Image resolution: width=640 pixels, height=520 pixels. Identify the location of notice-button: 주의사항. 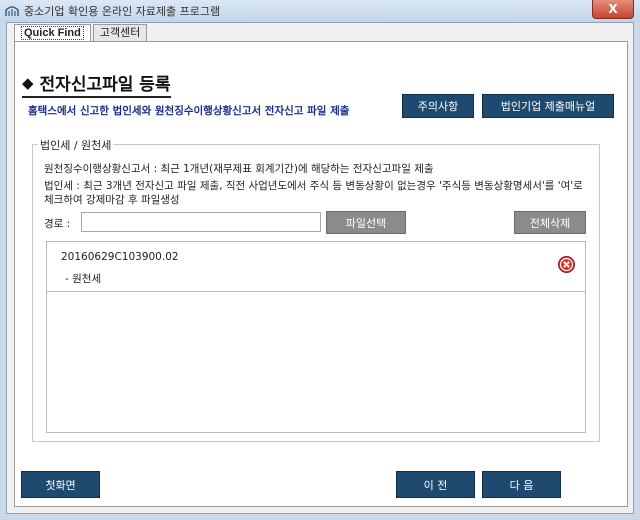
(438, 106).